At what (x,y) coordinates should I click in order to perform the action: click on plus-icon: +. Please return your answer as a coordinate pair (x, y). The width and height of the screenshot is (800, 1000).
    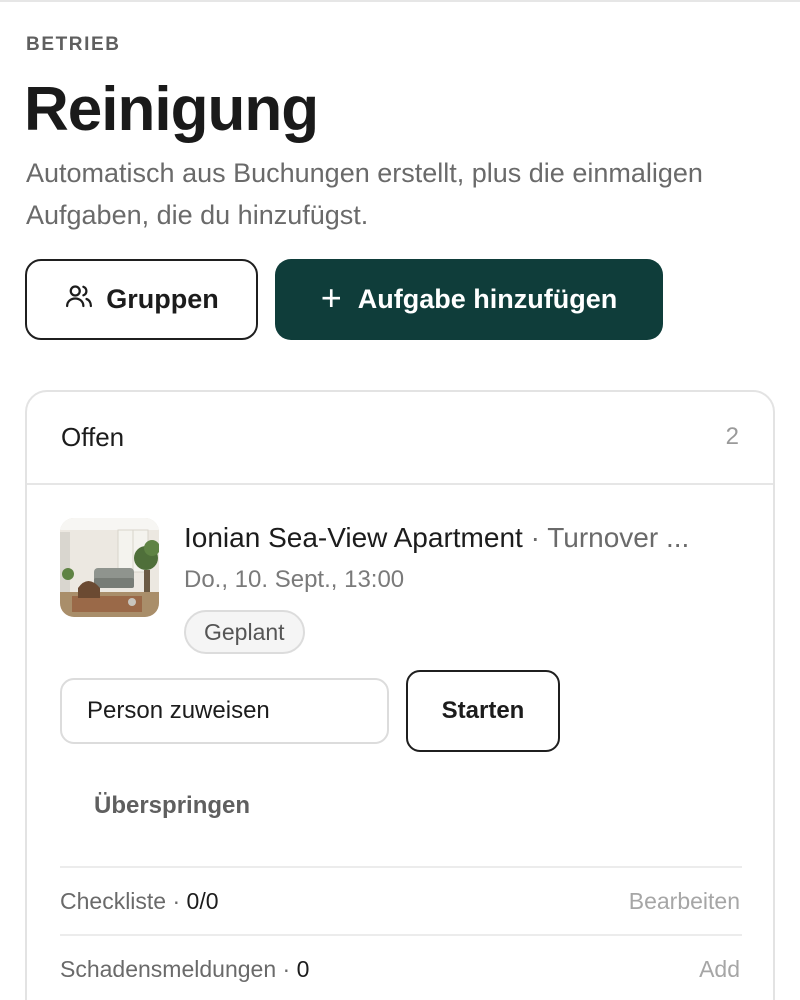
    Looking at the image, I should click on (331, 297).